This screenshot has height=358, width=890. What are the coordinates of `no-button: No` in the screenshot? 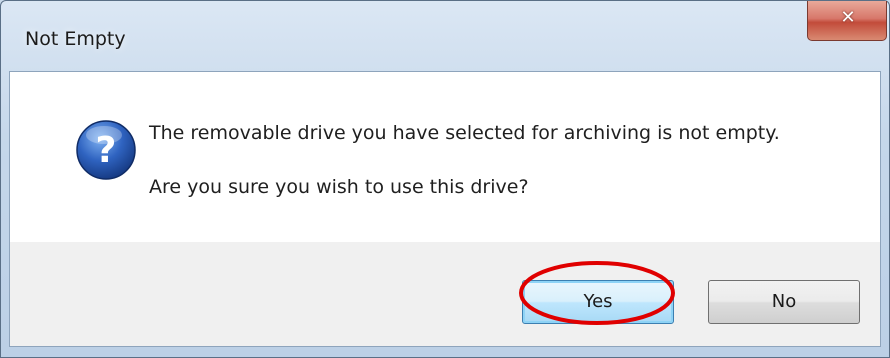 It's located at (784, 302).